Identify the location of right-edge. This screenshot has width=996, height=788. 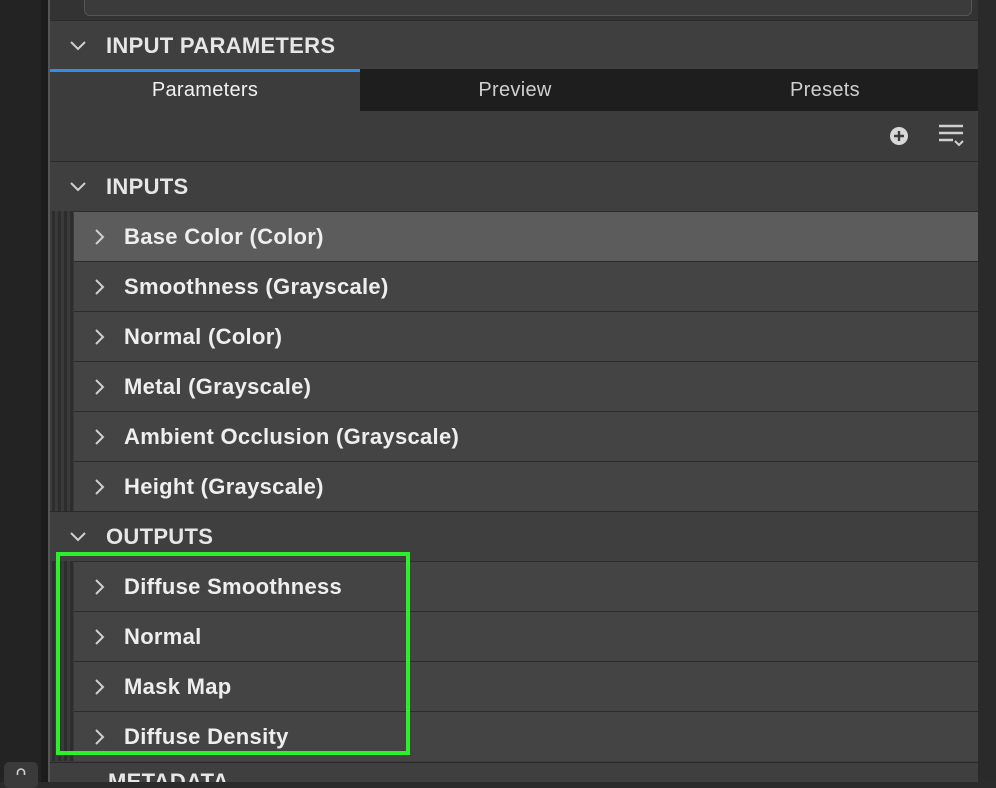
(987, 391).